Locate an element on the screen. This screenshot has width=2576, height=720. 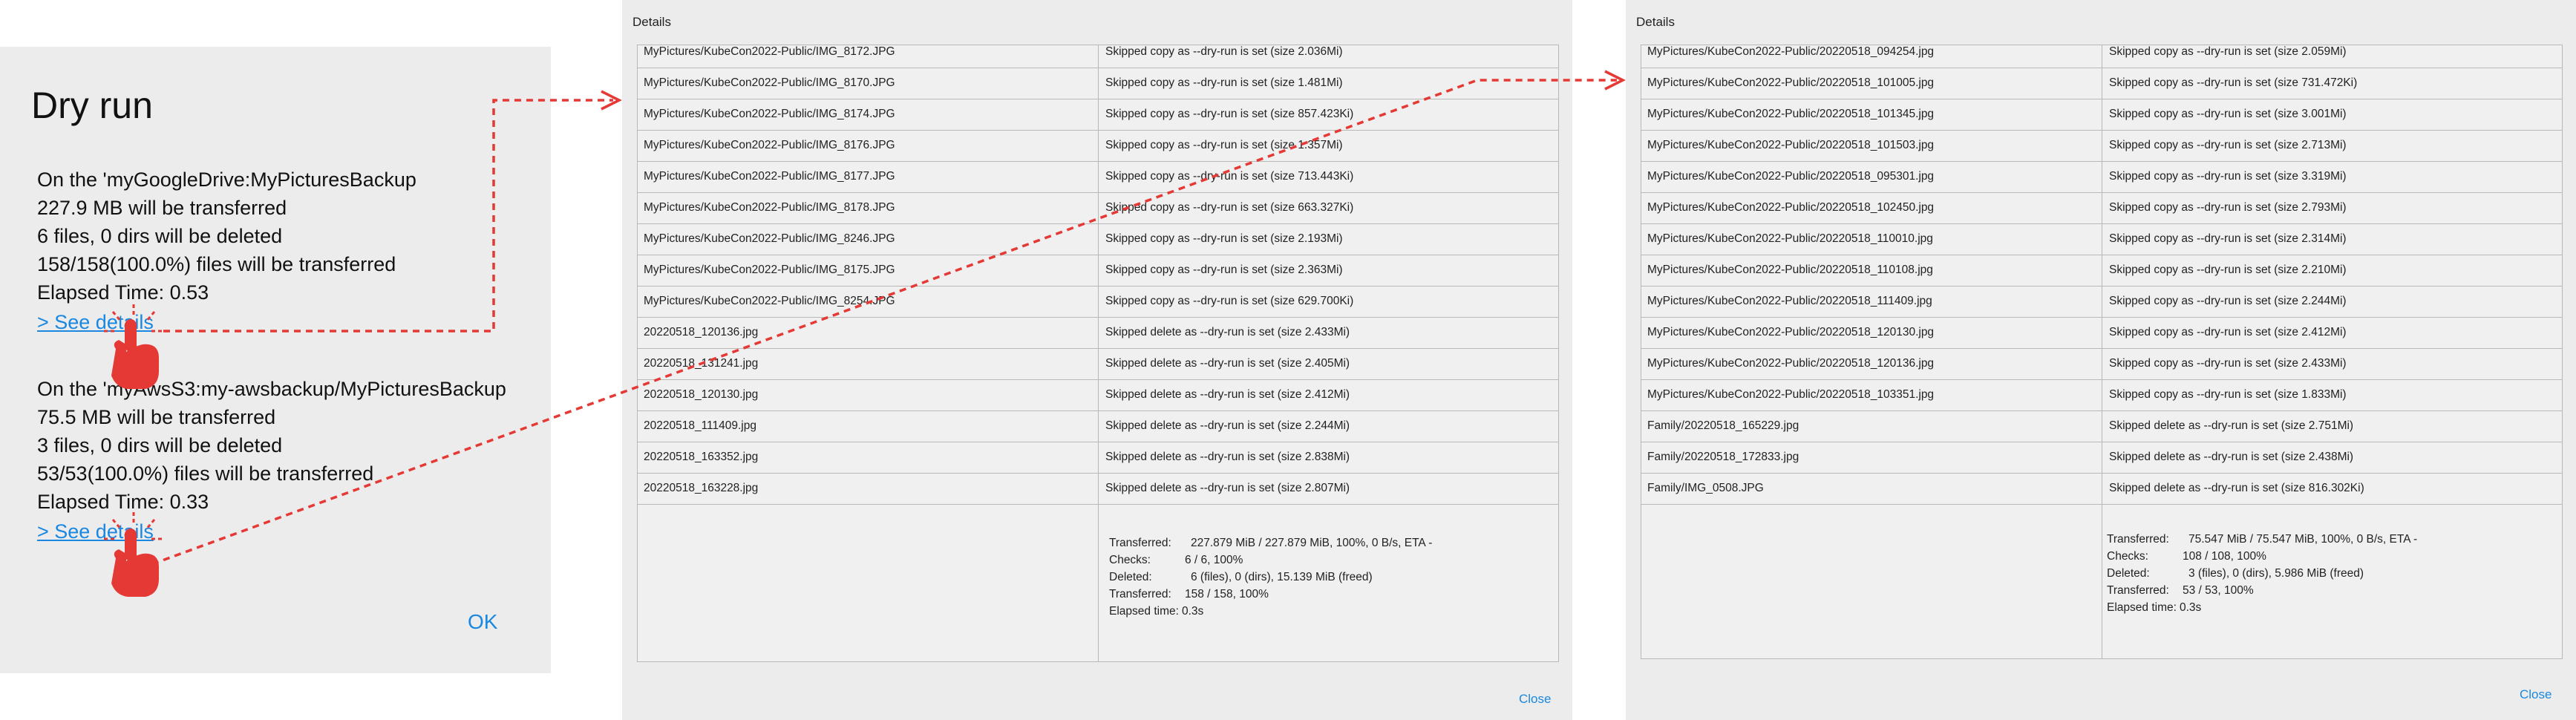
stats-value: 158 / 158, 100% is located at coordinates (1227, 594).